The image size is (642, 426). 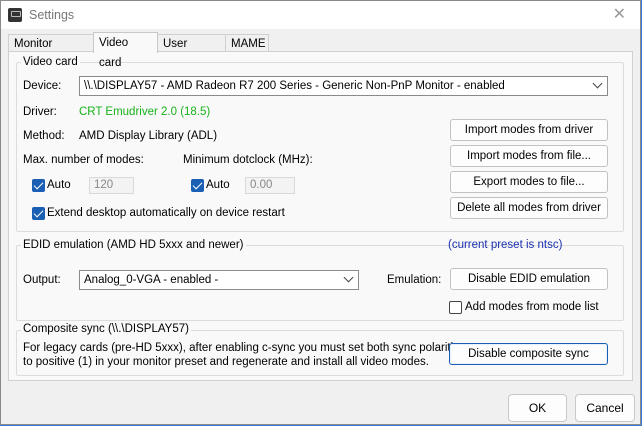 I want to click on disable-composite-sync-button: Disable composite sync, so click(x=528, y=354).